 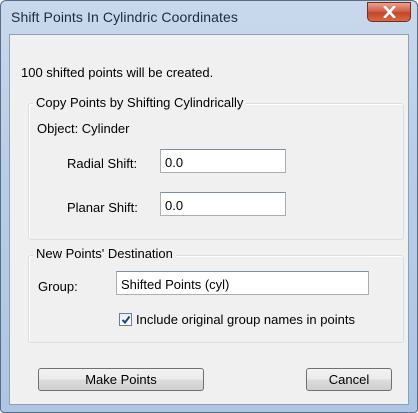 I want to click on radial-shift-label: Radial Shift:, so click(x=102, y=163).